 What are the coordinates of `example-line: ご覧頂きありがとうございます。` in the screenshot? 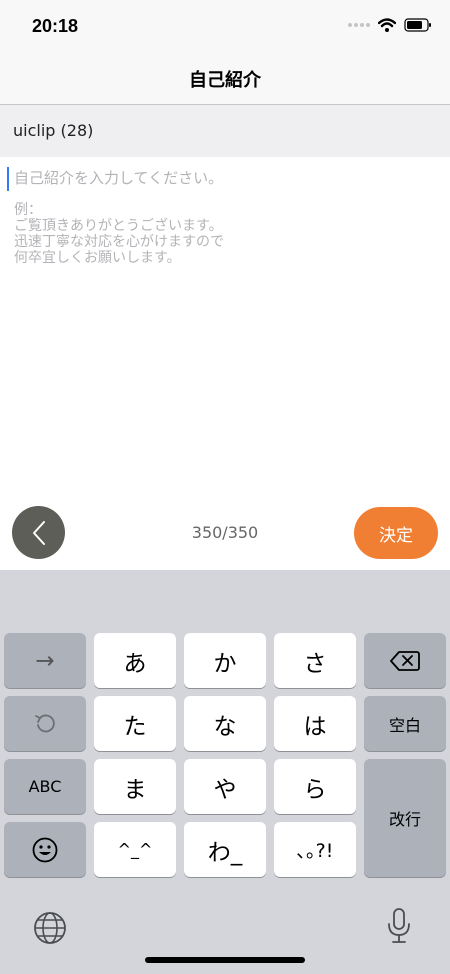 It's located at (118, 226).